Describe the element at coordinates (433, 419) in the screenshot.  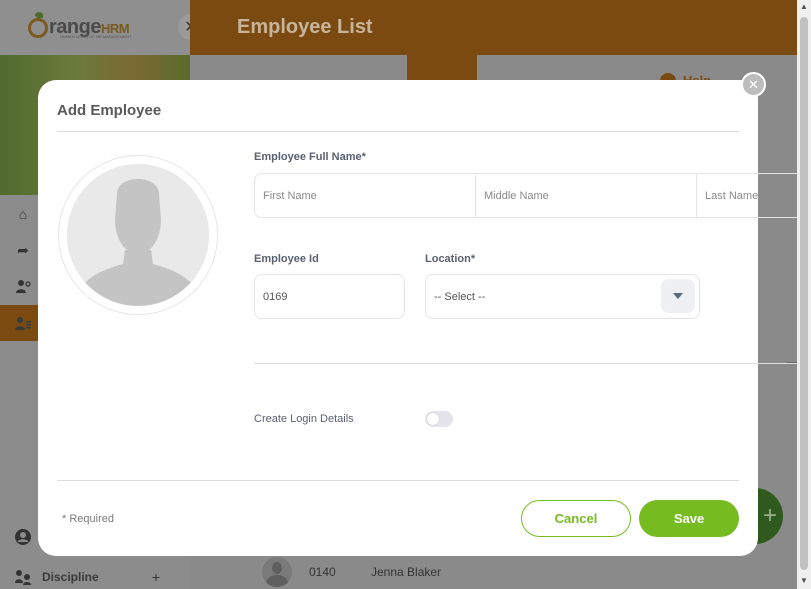
I see `toggle-knob` at that location.